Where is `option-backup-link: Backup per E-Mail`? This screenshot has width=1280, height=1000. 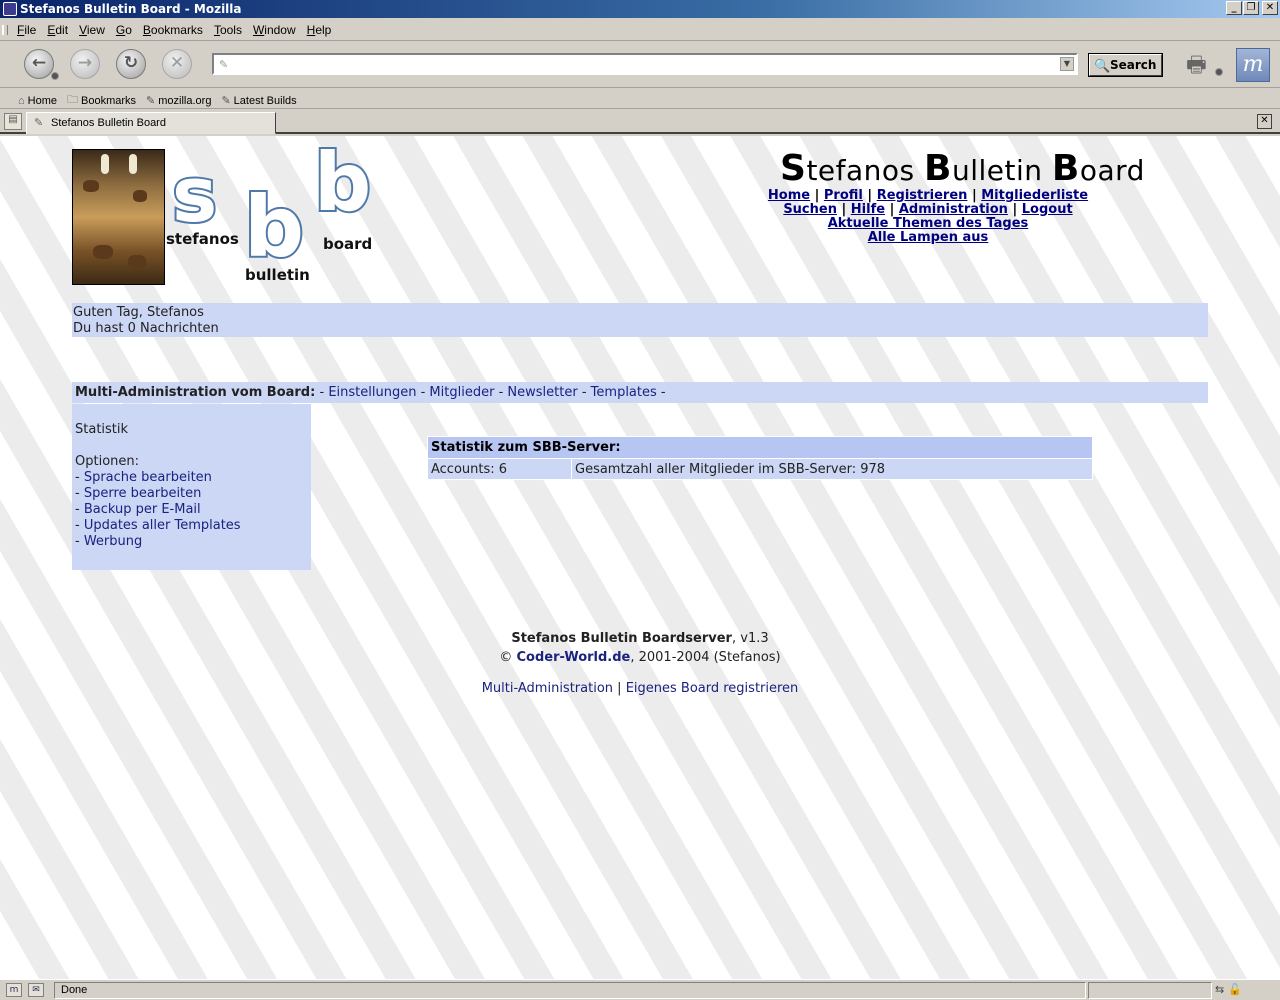
option-backup-link: Backup per E-Mail is located at coordinates (142, 509).